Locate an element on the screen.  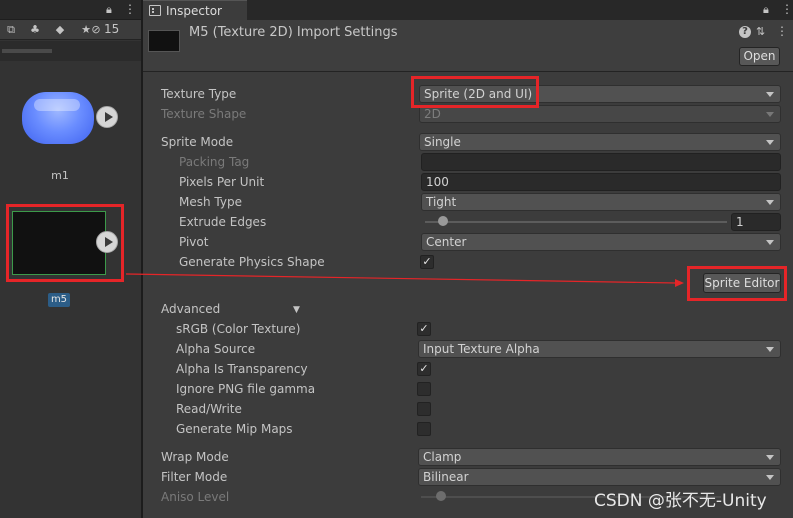
advanced-foldout-label: Advanced is located at coordinates (190, 309).